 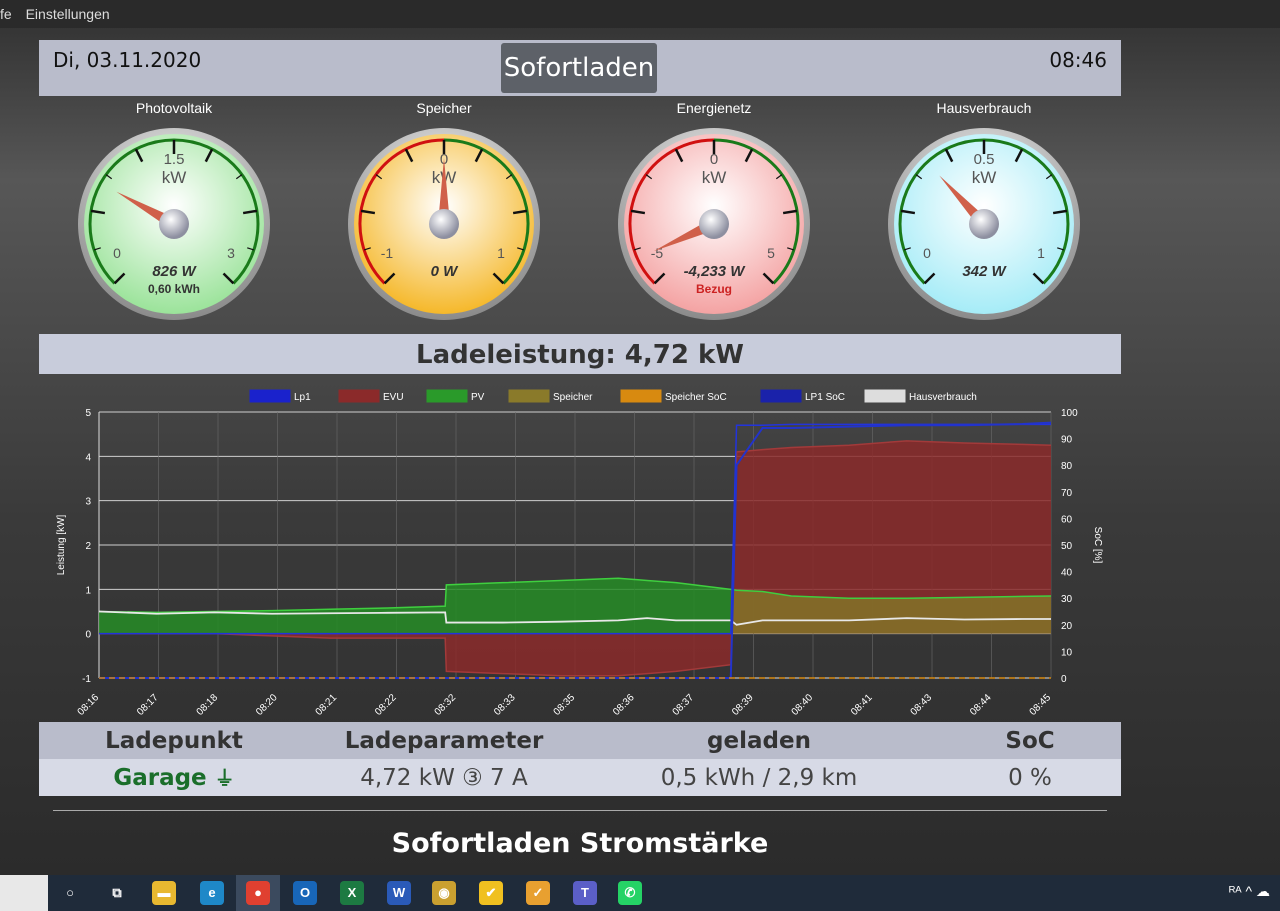 I want to click on y2-tick-label: 30, so click(x=1067, y=599).